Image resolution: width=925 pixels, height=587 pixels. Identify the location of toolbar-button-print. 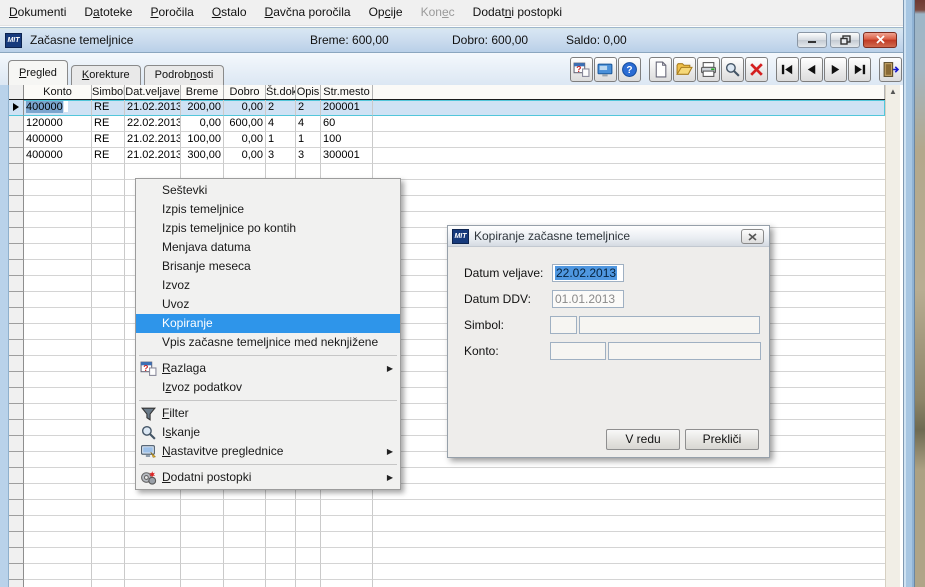
(708, 69).